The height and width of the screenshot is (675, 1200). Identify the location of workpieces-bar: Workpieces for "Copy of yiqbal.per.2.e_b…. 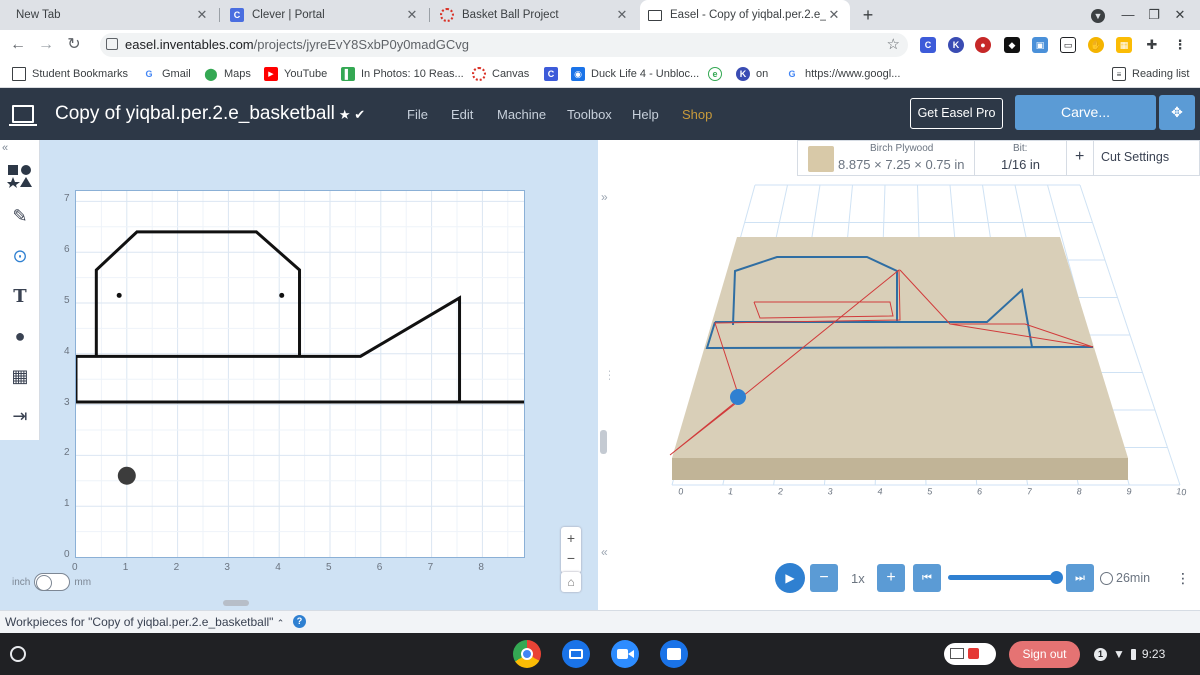
(600, 621).